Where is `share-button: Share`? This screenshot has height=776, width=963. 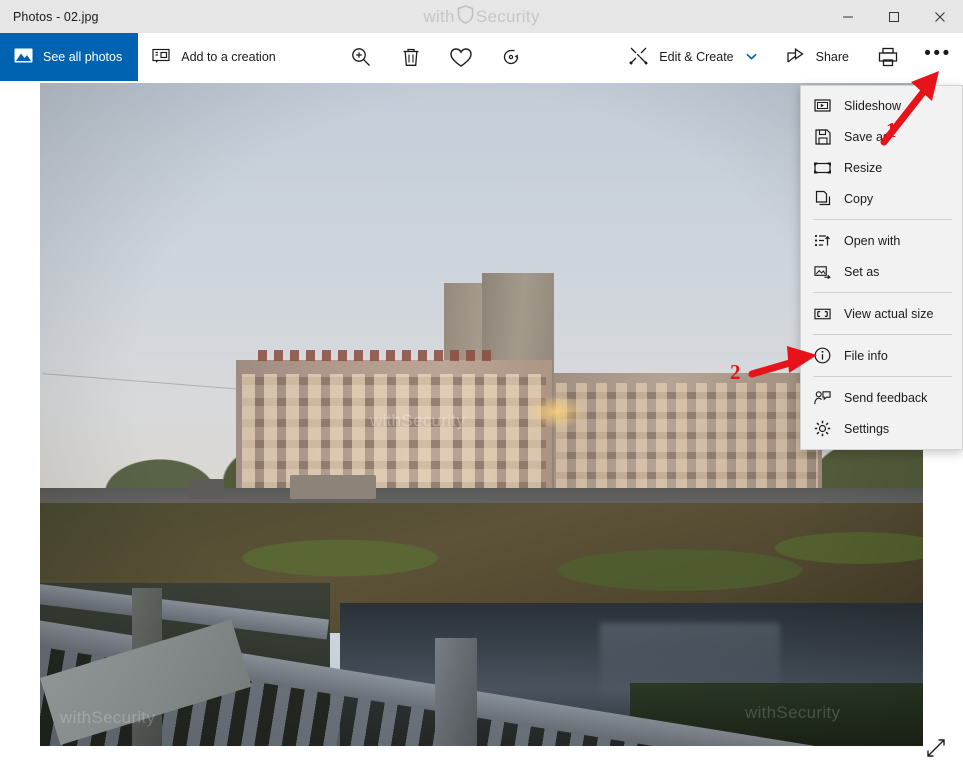 share-button: Share is located at coordinates (817, 57).